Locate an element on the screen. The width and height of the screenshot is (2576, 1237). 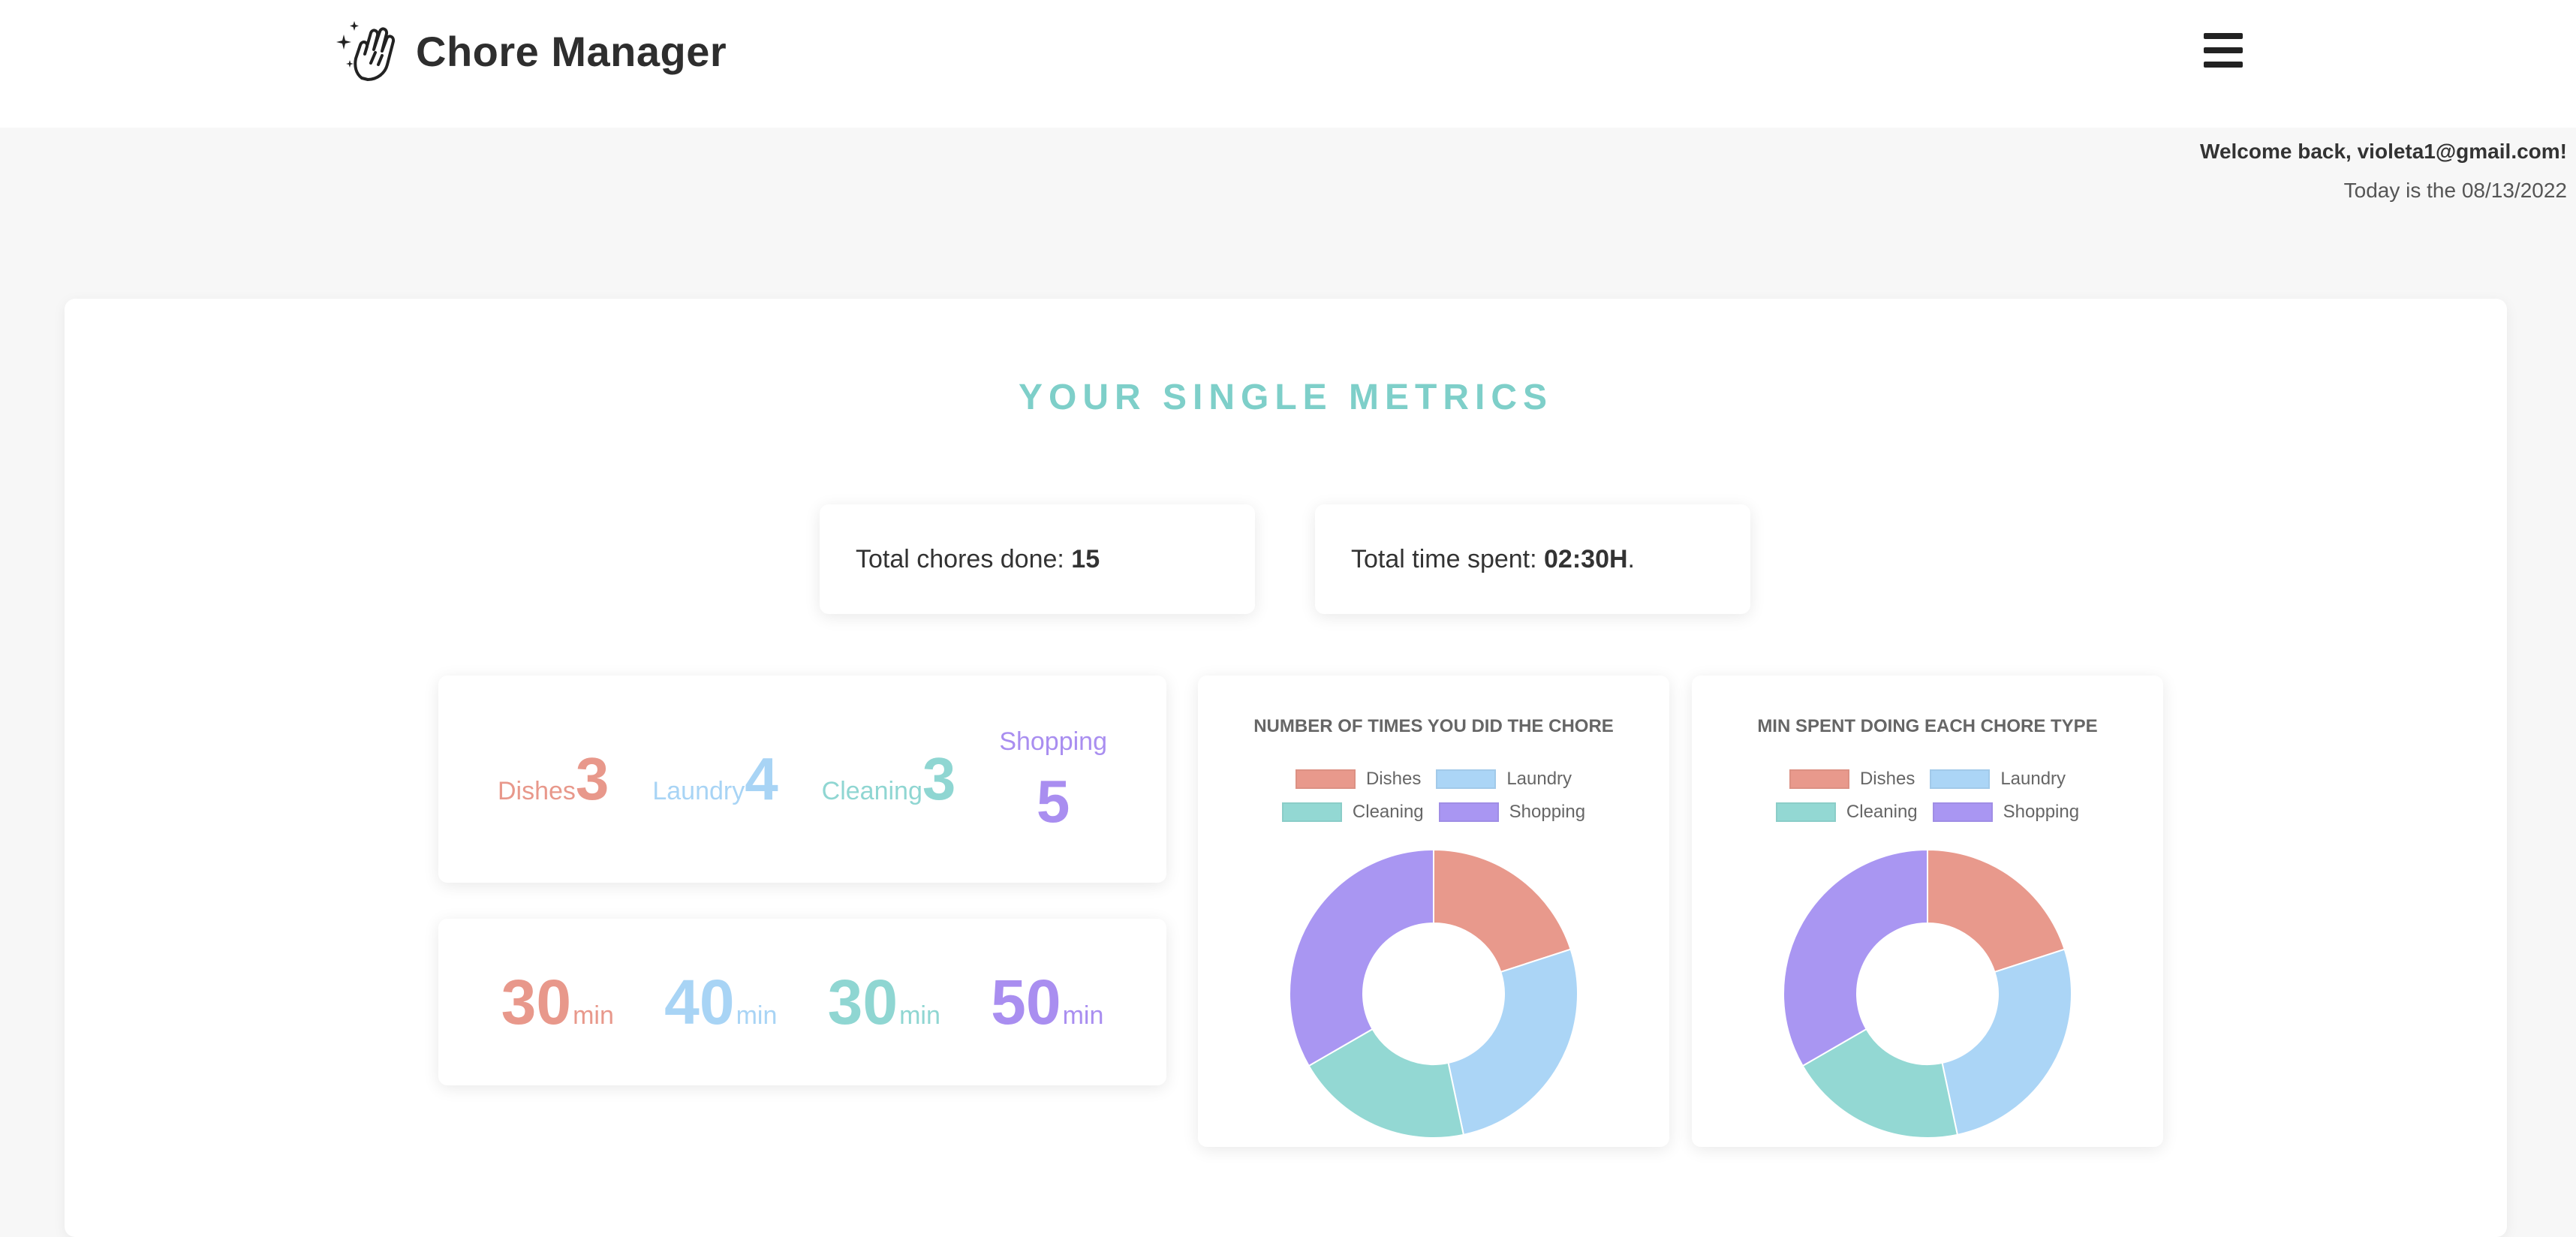
top-navbar: Chore Manager is located at coordinates (1288, 64).